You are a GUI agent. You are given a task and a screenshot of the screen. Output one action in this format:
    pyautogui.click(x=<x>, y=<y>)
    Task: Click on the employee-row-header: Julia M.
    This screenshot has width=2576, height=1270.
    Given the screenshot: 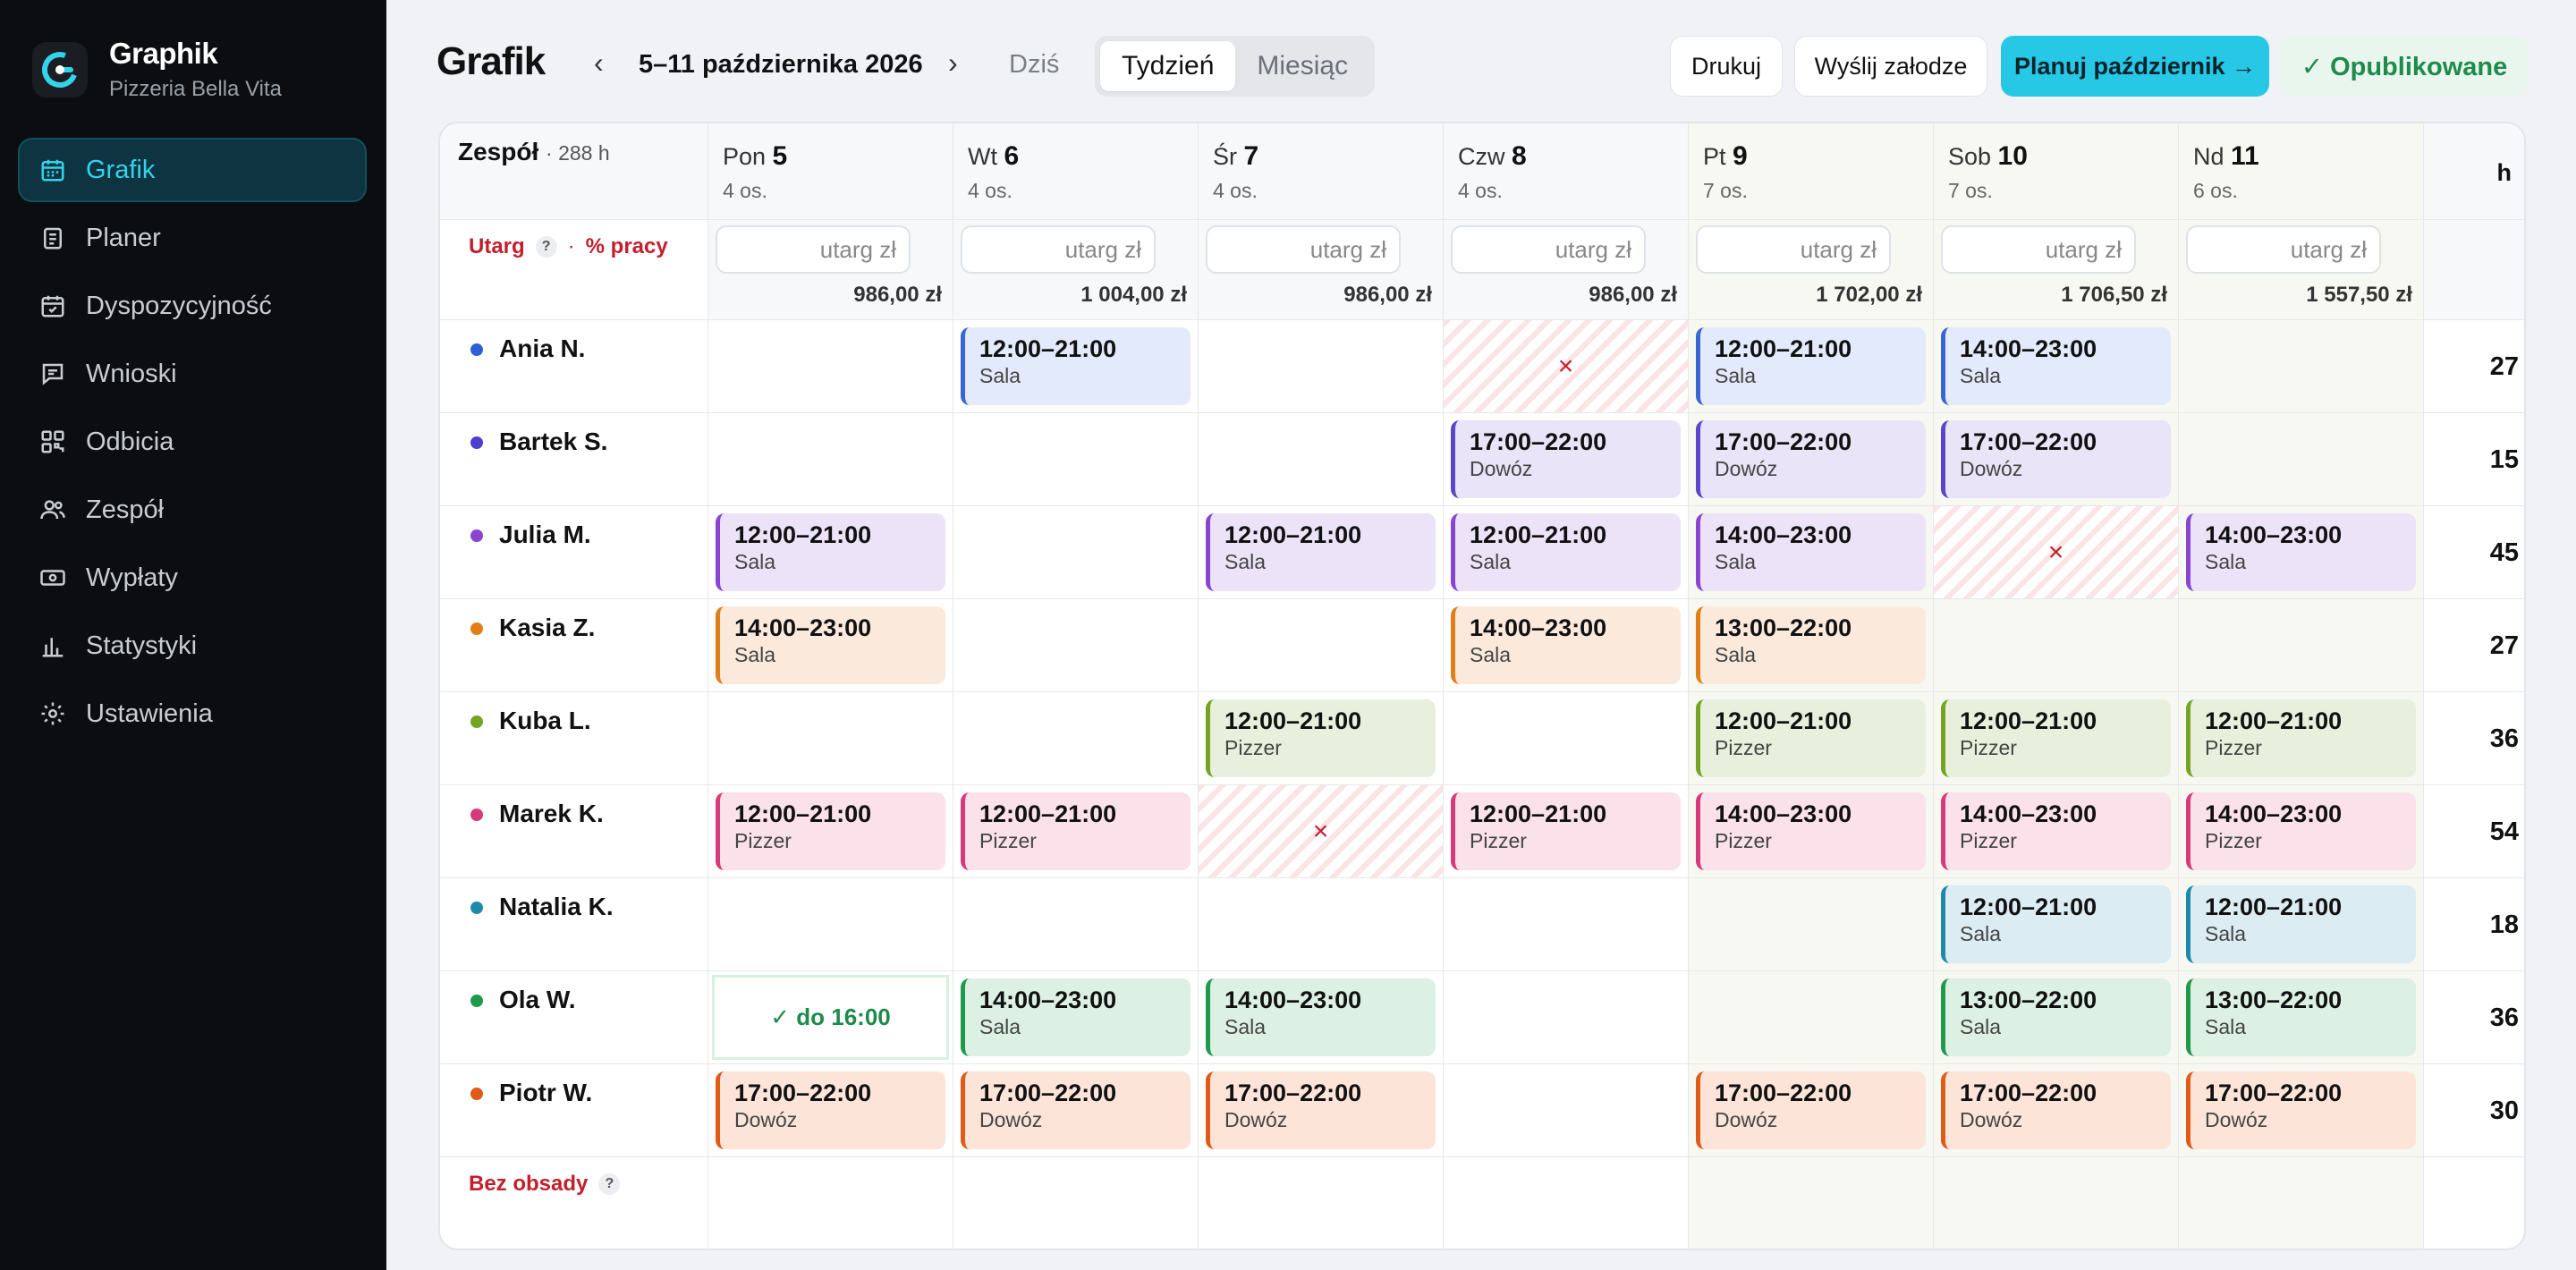 What is the action you would take?
    pyautogui.click(x=574, y=553)
    